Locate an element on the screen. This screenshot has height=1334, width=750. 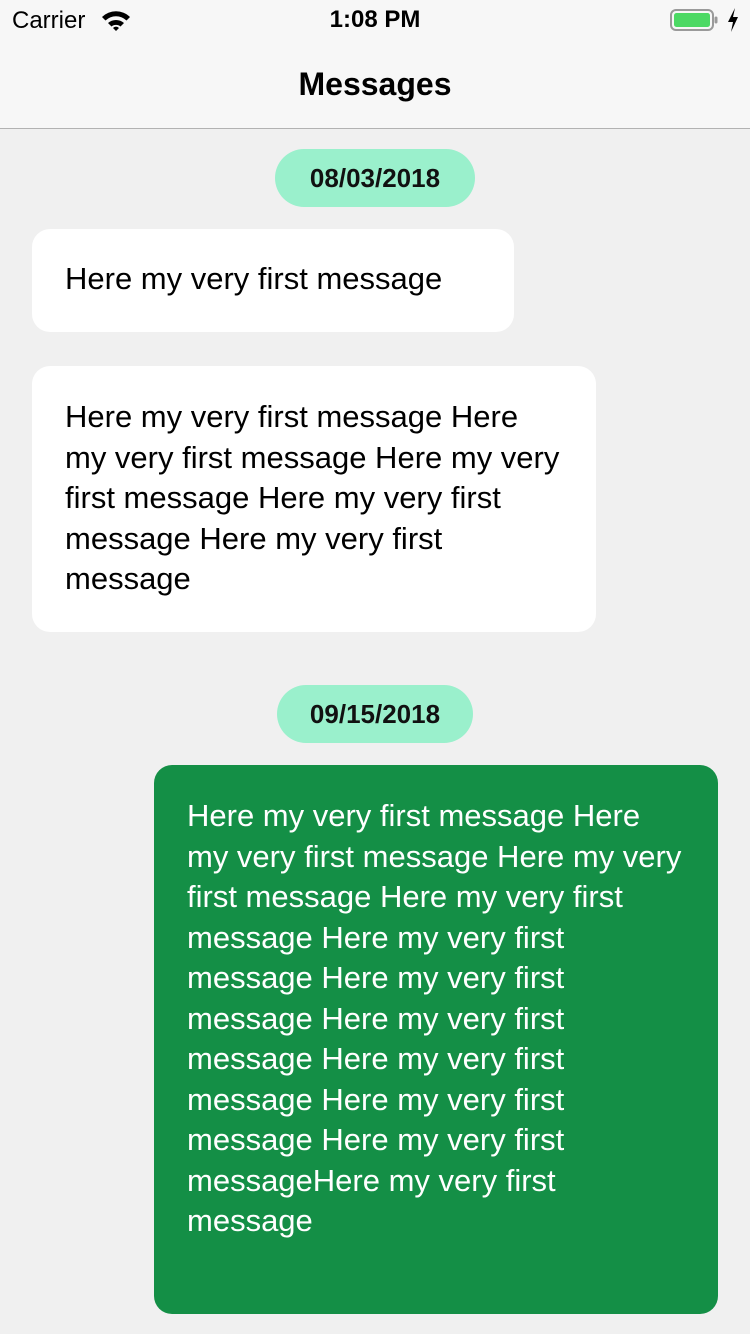
battery-icon is located at coordinates (694, 20).